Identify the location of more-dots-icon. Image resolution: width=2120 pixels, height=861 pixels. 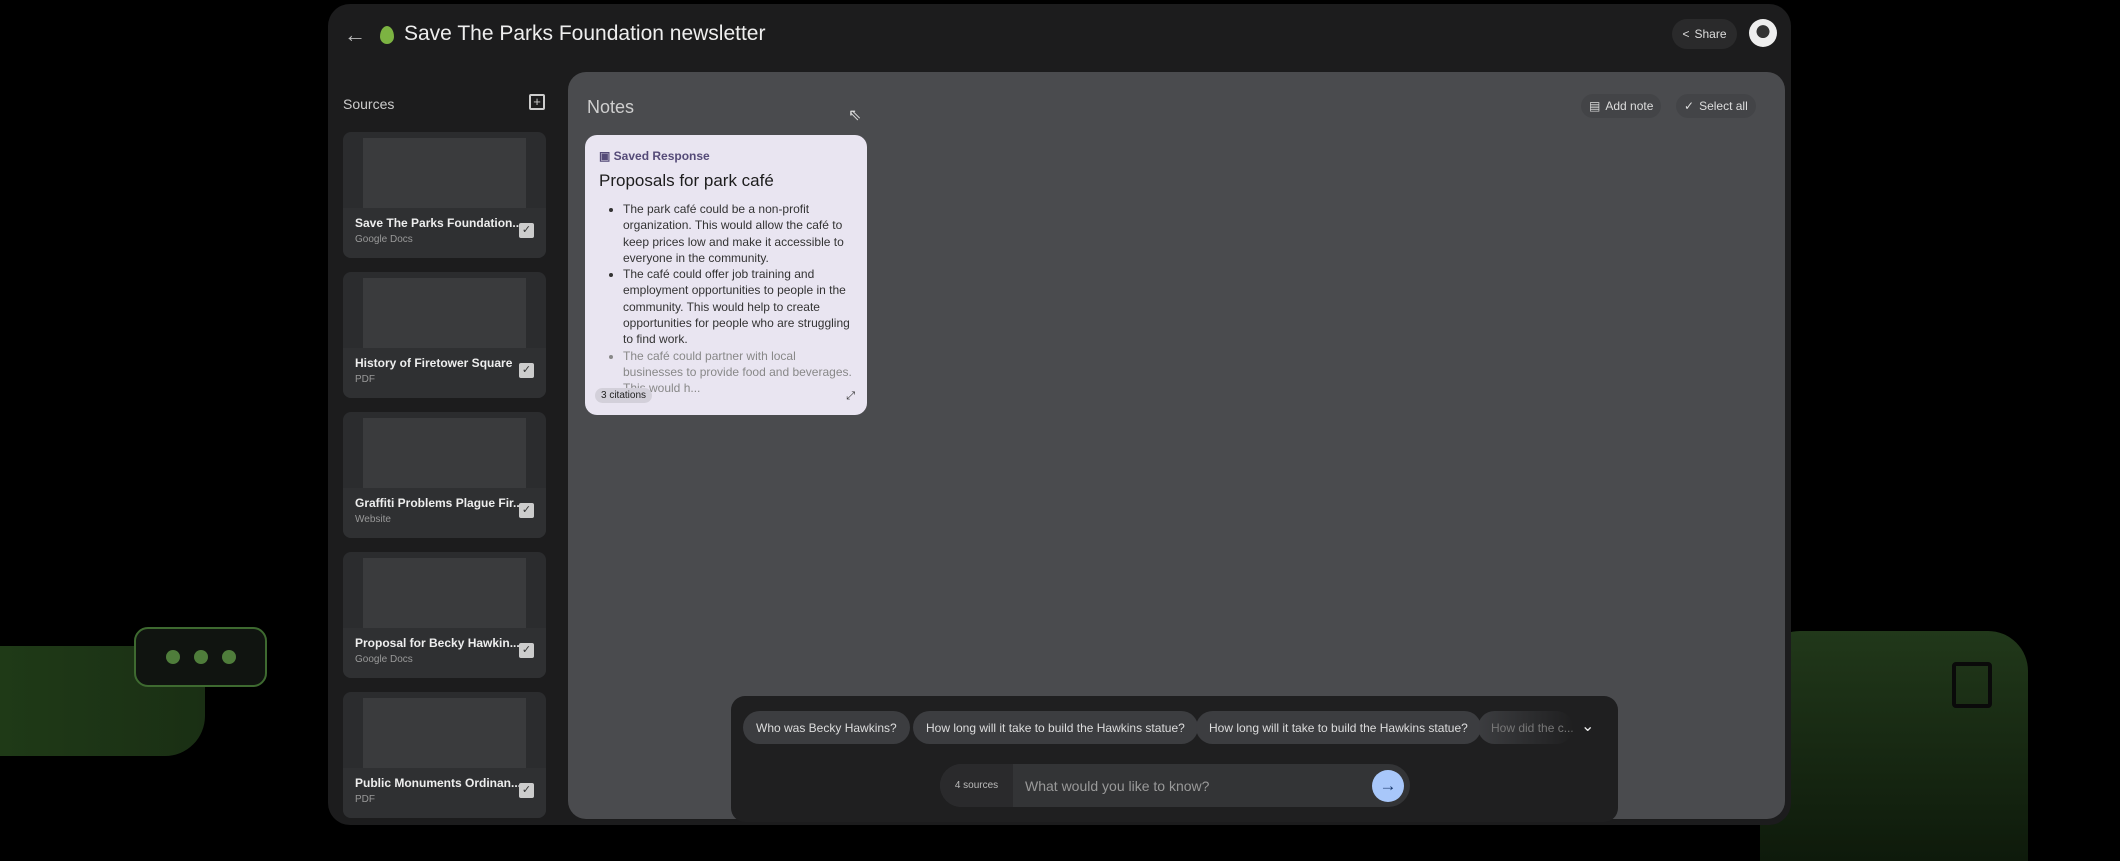
(200, 657).